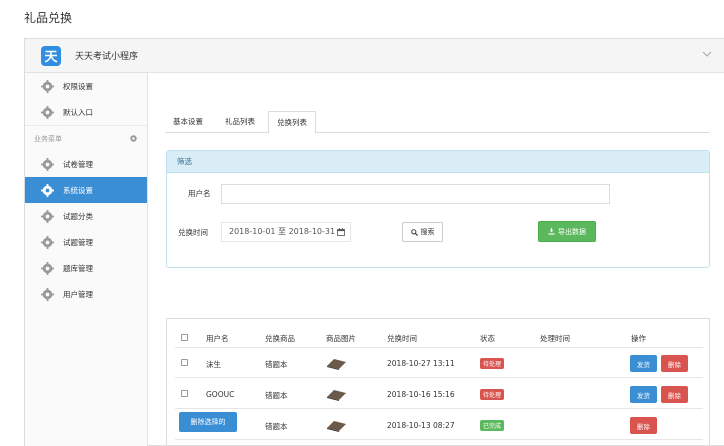 The height and width of the screenshot is (446, 724). Describe the element at coordinates (638, 338) in the screenshot. I see `column-header: 操作` at that location.